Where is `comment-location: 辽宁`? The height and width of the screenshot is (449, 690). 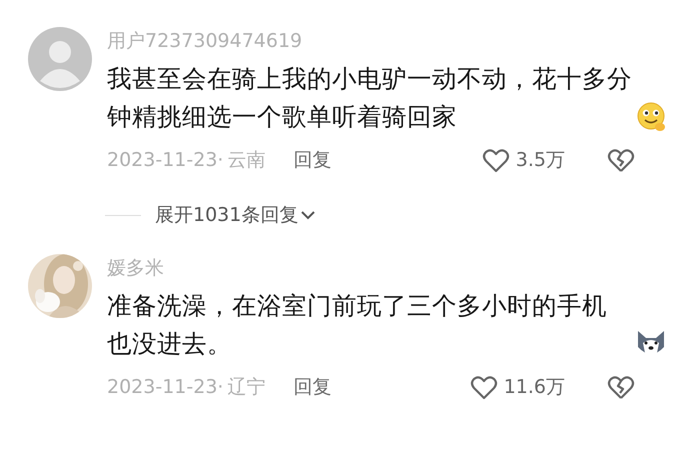 comment-location: 辽宁 is located at coordinates (246, 387).